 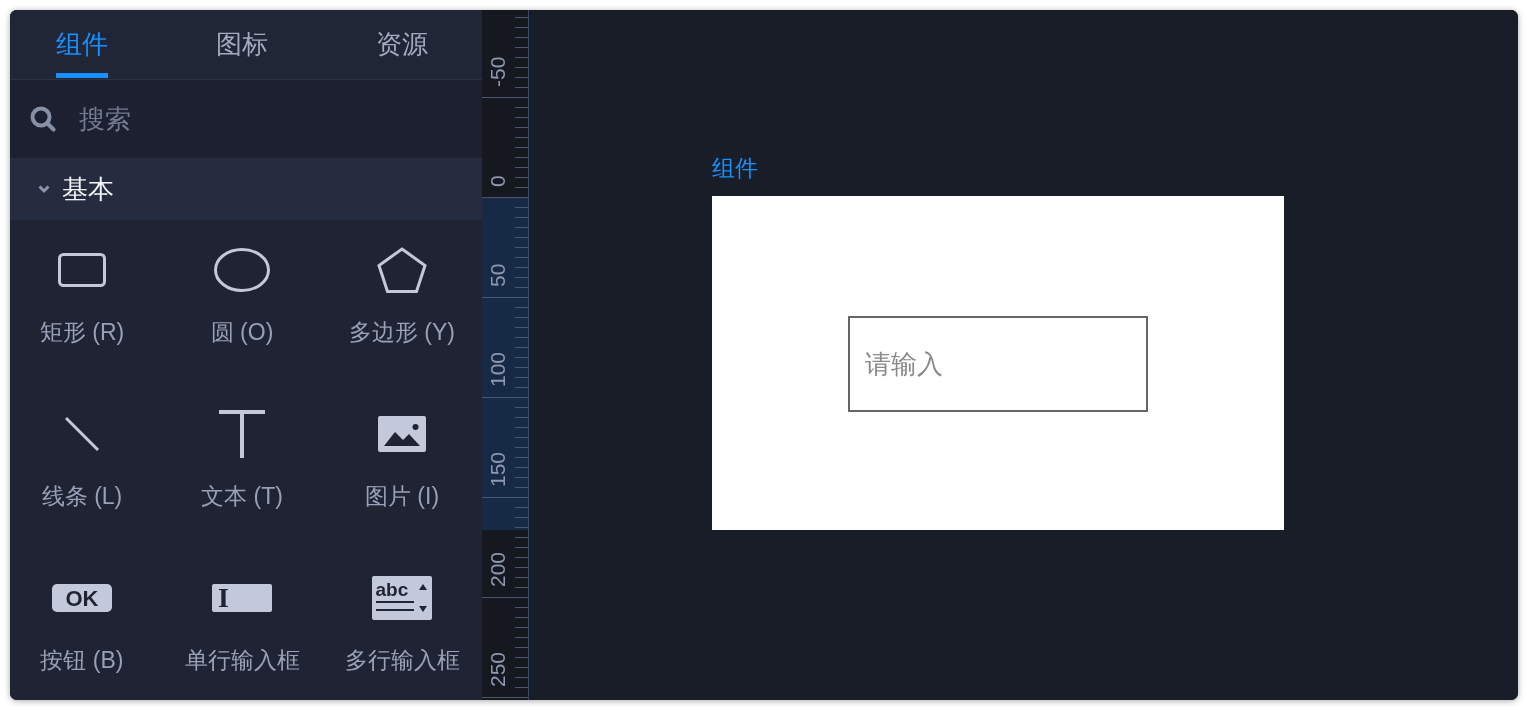 I want to click on palette-item: 文本 (T), so click(x=242, y=466).